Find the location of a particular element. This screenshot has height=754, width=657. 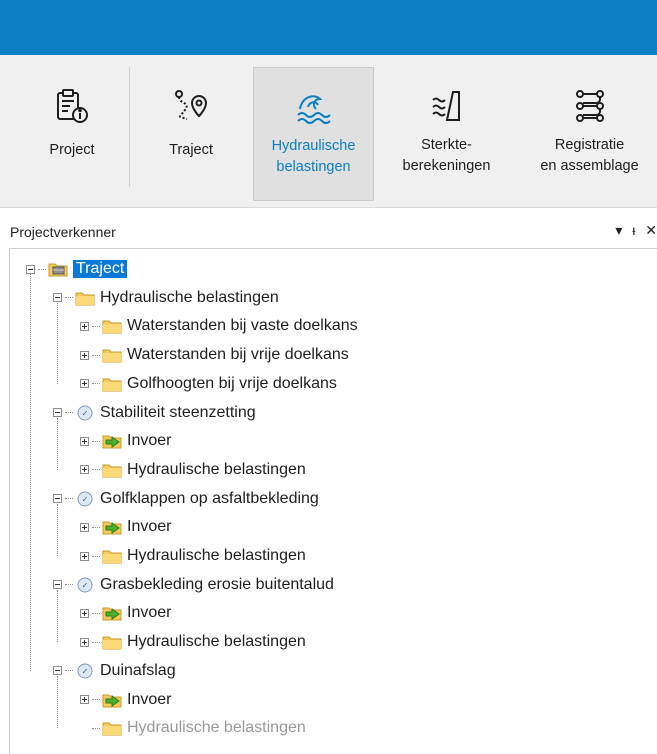

pin-icon: ᵻ is located at coordinates (633, 230).